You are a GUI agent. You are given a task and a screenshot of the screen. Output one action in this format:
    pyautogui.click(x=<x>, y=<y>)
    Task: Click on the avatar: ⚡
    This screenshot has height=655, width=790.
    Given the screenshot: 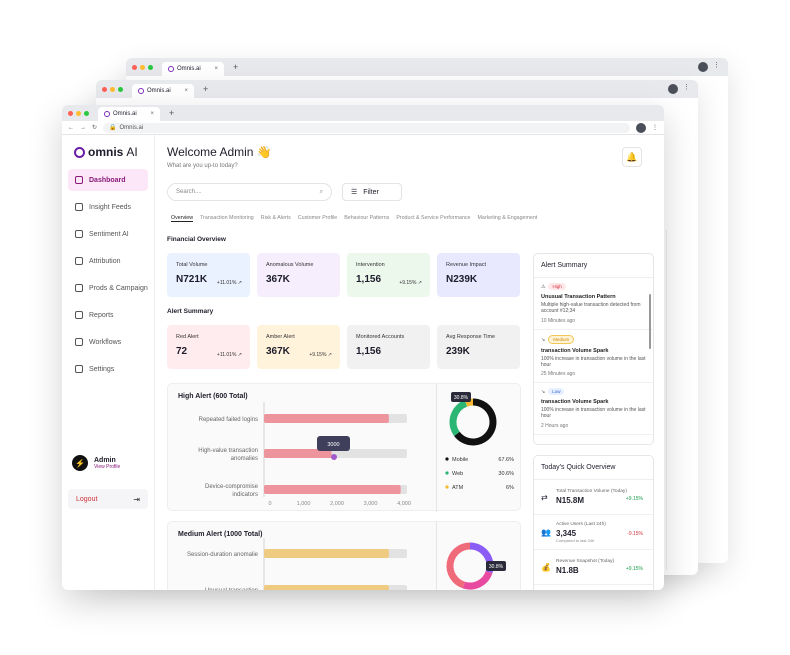 What is the action you would take?
    pyautogui.click(x=80, y=463)
    